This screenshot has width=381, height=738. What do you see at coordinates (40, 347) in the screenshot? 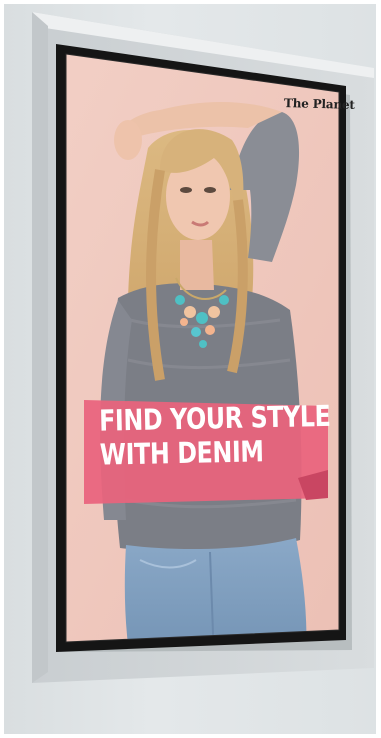
I see `niche-left-edge` at bounding box center [40, 347].